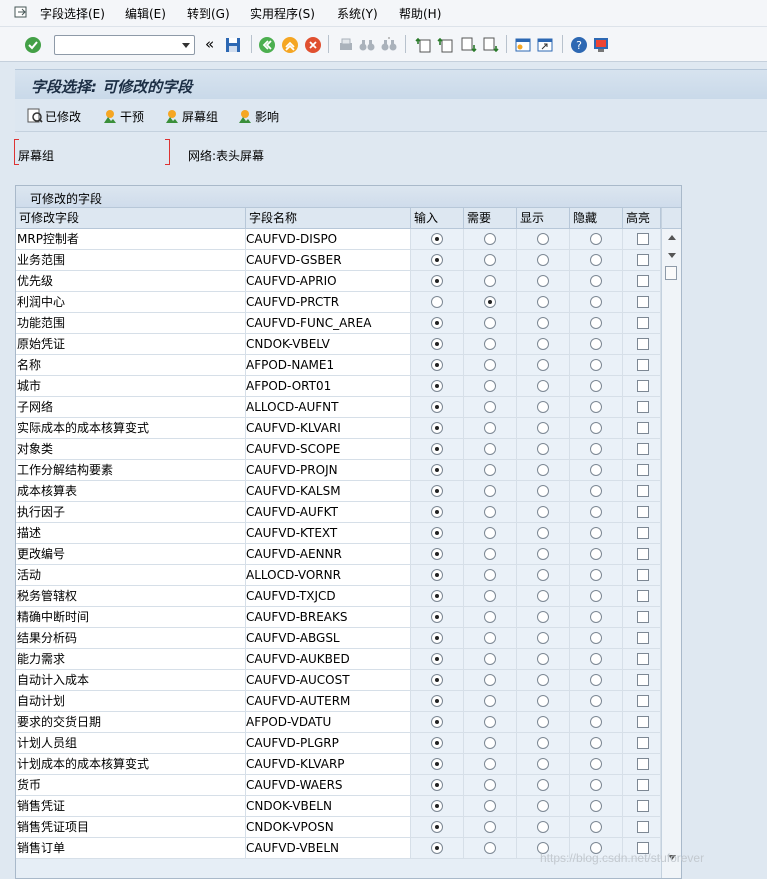 The width and height of the screenshot is (767, 879). Describe the element at coordinates (338, 827) in the screenshot. I see `table-row: 销售凭证项目 CNDOK-VPOSN` at that location.